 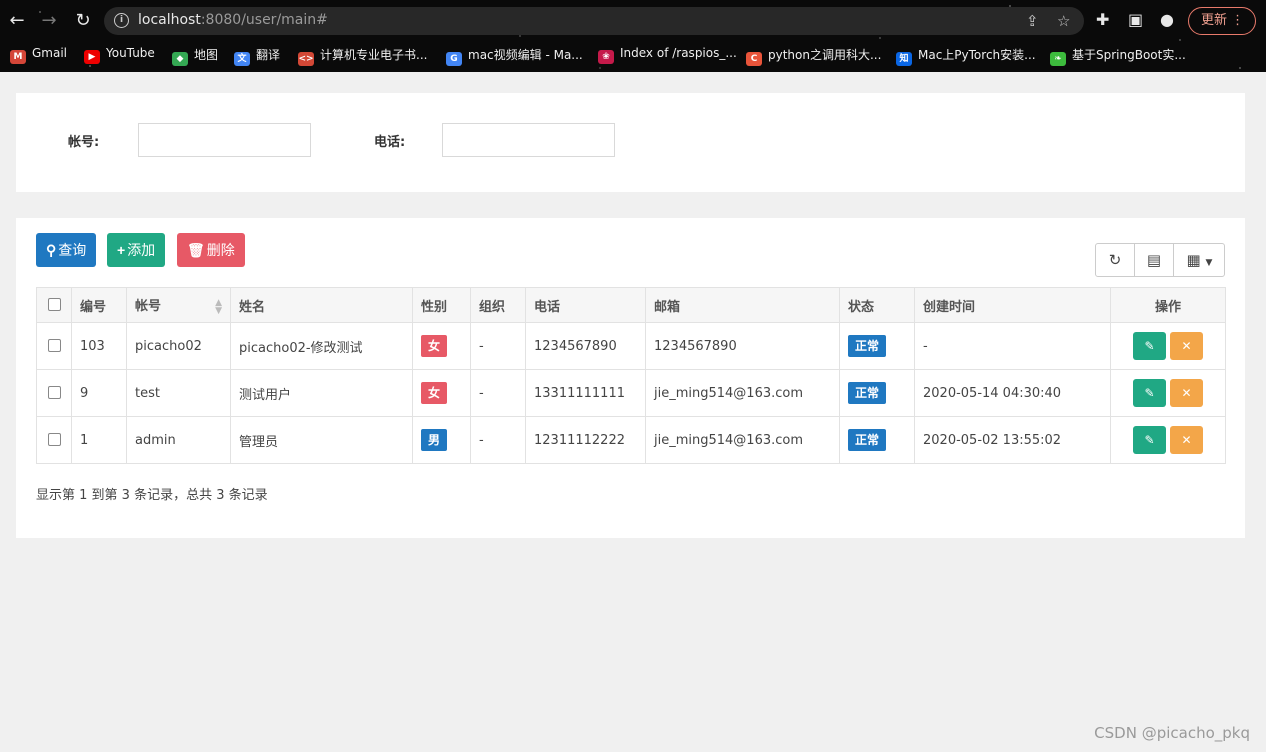 What do you see at coordinates (1168, 305) in the screenshot?
I see `col-actions: 操作` at bounding box center [1168, 305].